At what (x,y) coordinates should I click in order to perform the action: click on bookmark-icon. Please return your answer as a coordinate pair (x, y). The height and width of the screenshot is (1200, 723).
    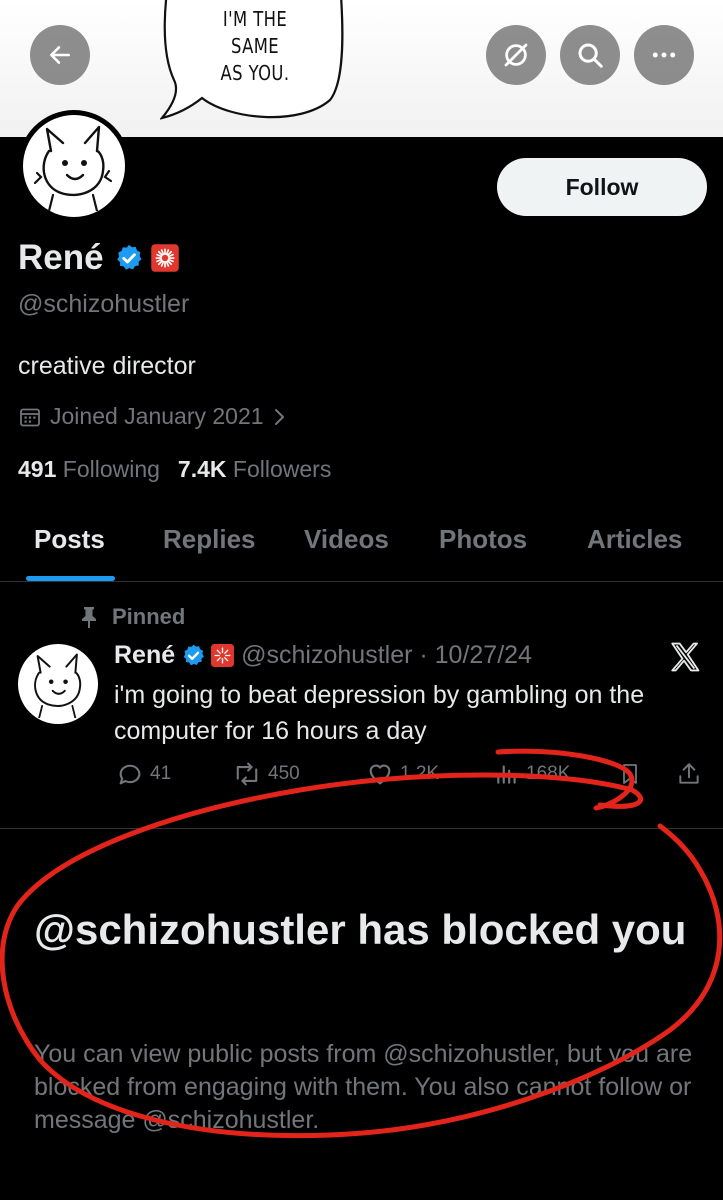
    Looking at the image, I should click on (630, 774).